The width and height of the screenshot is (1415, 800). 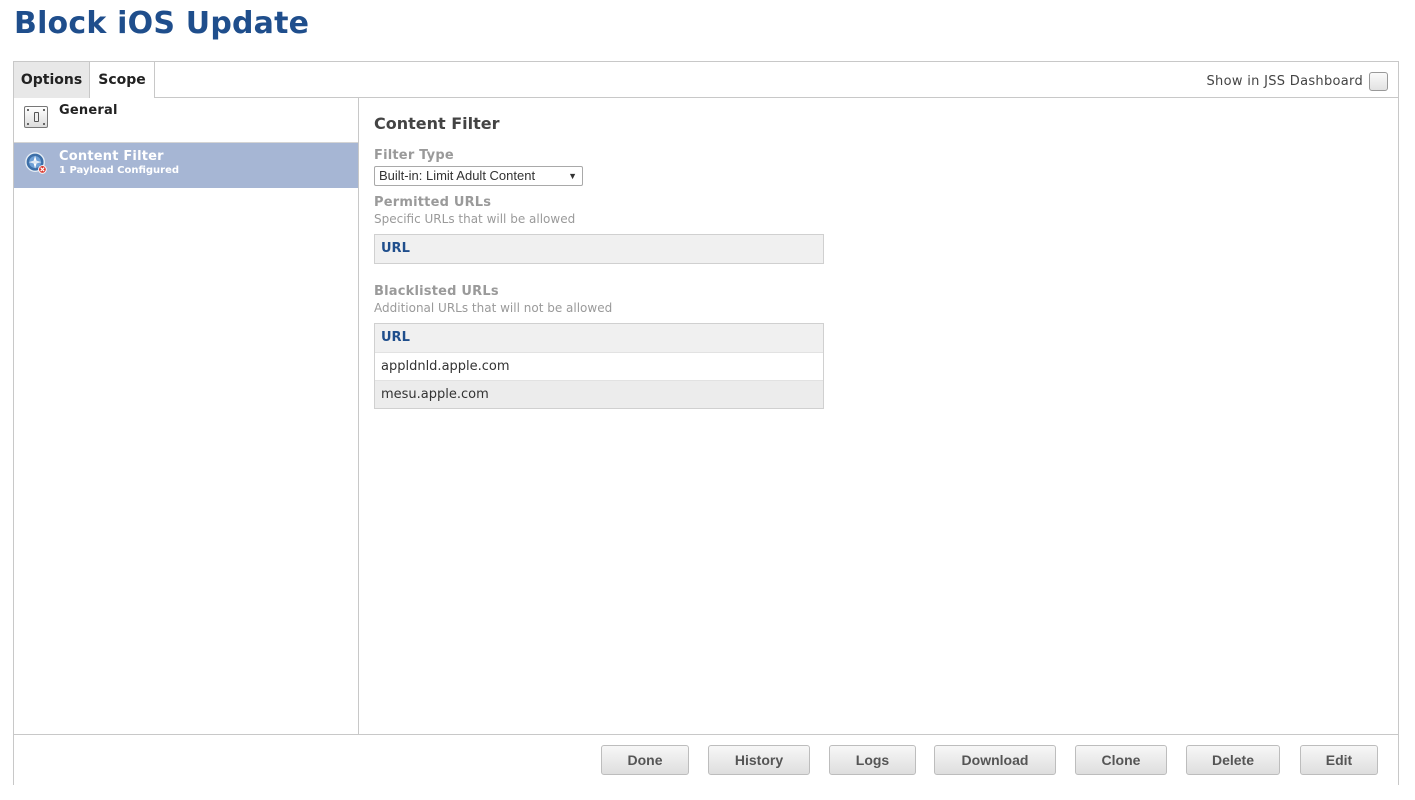 What do you see at coordinates (437, 123) in the screenshot?
I see `section-title: Content Filter` at bounding box center [437, 123].